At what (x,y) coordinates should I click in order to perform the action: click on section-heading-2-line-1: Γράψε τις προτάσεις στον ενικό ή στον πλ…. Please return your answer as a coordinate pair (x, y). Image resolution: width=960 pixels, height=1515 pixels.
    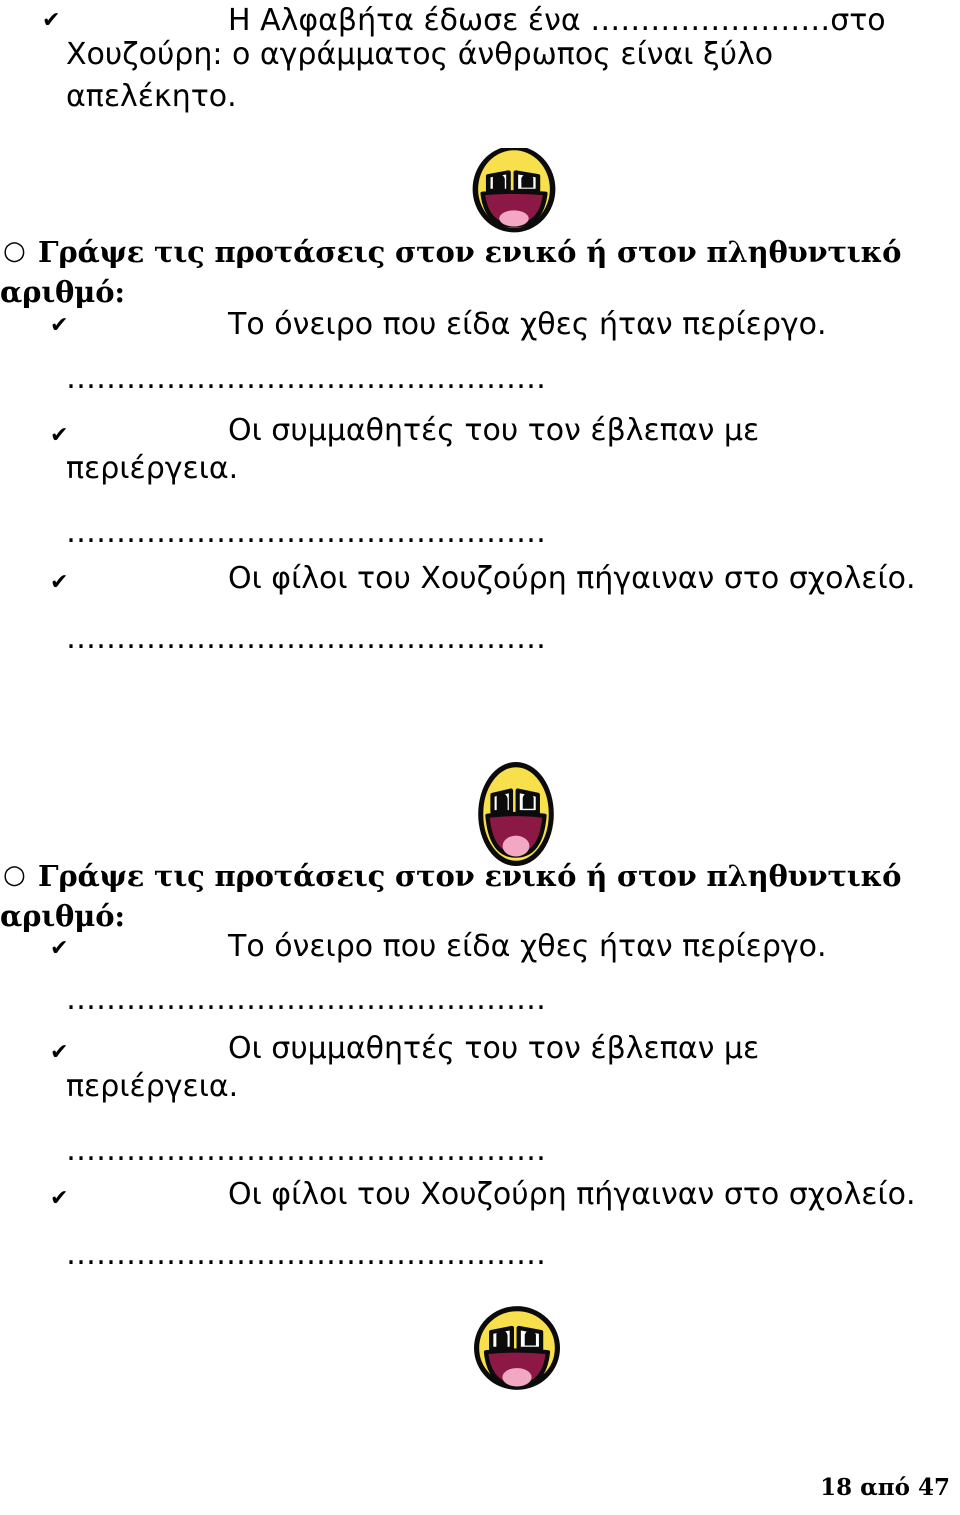
    Looking at the image, I should click on (470, 876).